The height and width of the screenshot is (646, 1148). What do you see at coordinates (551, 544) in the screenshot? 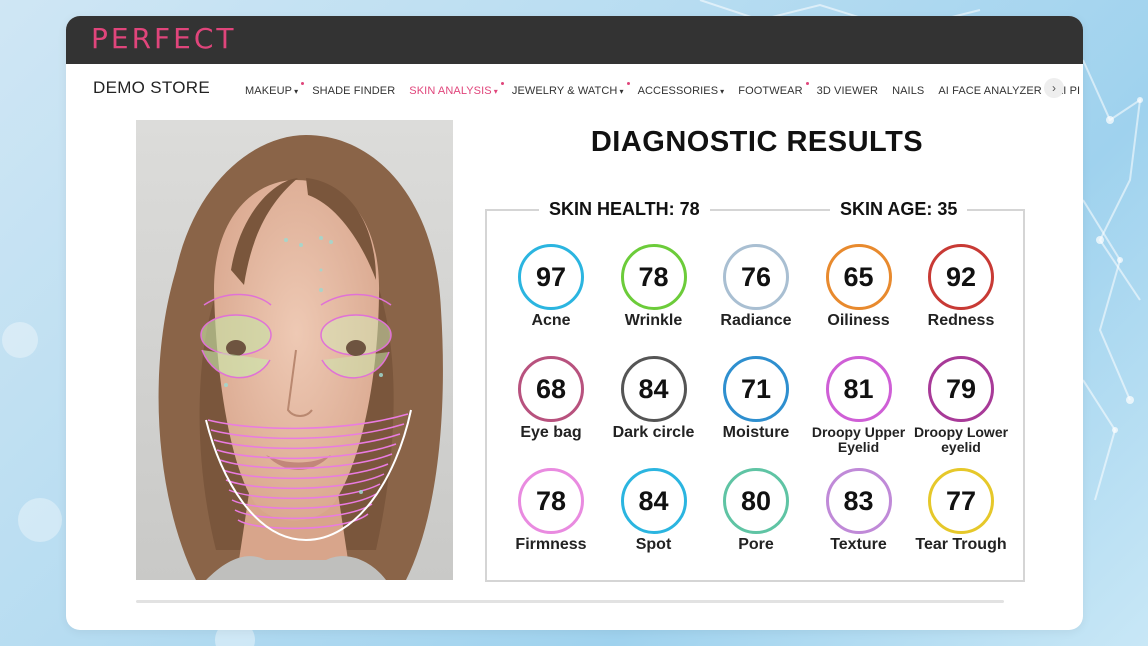
I see `metric-label: Firmness` at bounding box center [551, 544].